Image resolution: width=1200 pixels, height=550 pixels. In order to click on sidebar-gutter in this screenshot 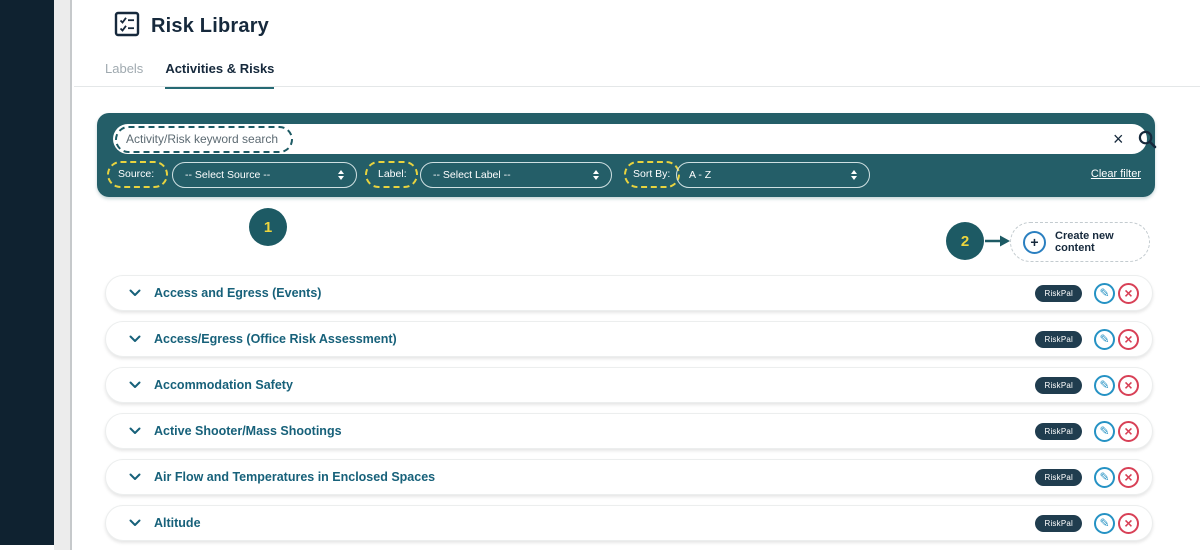, I will do `click(63, 275)`.